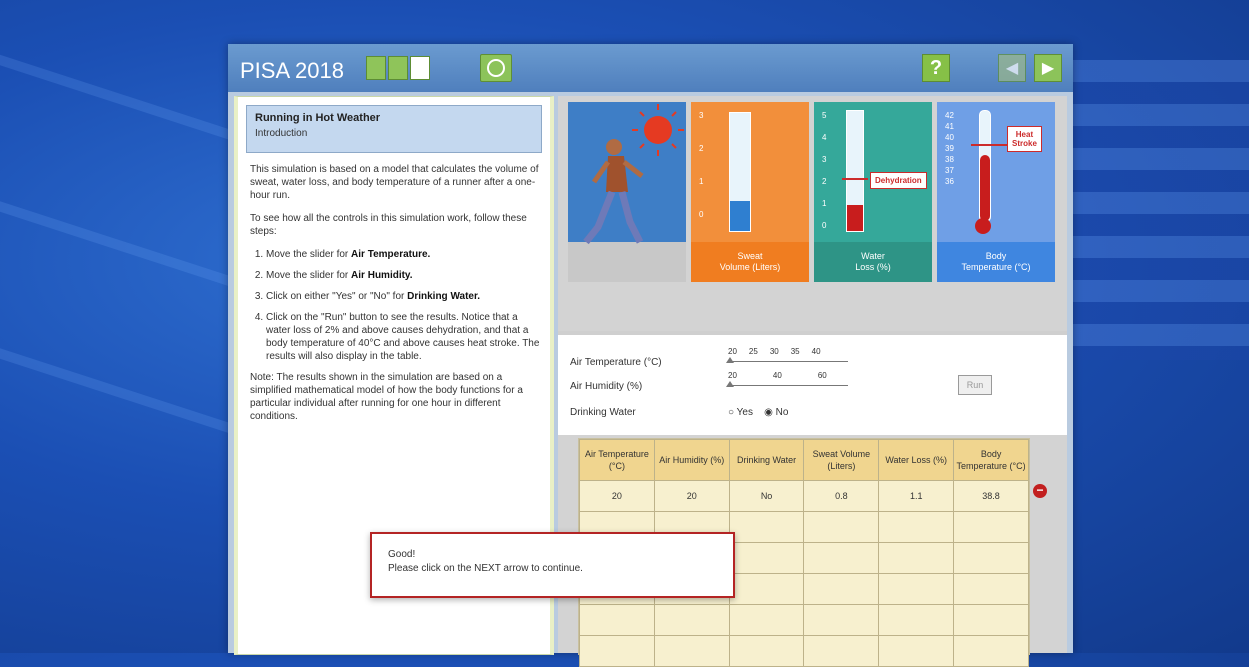 This screenshot has width=1249, height=667. Describe the element at coordinates (691, 460) in the screenshot. I see `table-header: Air Humidity (%)` at that location.